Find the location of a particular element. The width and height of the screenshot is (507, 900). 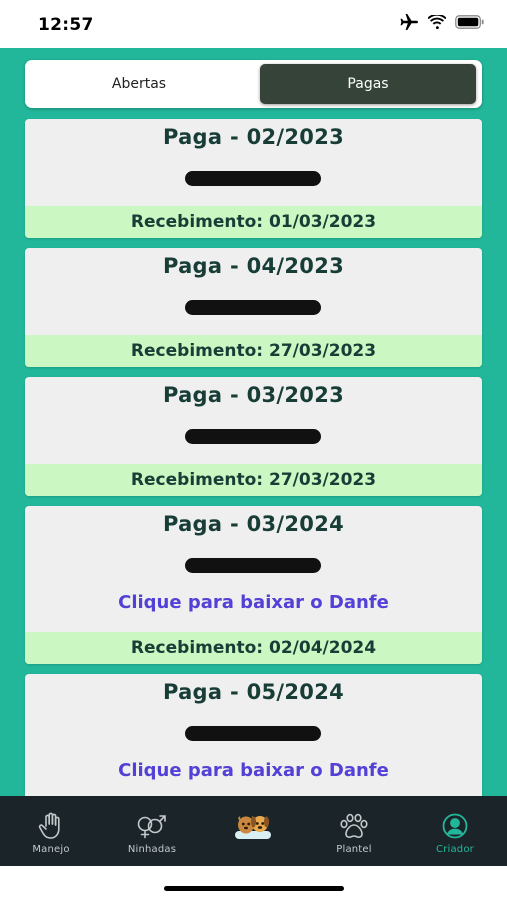

nav-item-plantel: Plantel is located at coordinates (354, 831).